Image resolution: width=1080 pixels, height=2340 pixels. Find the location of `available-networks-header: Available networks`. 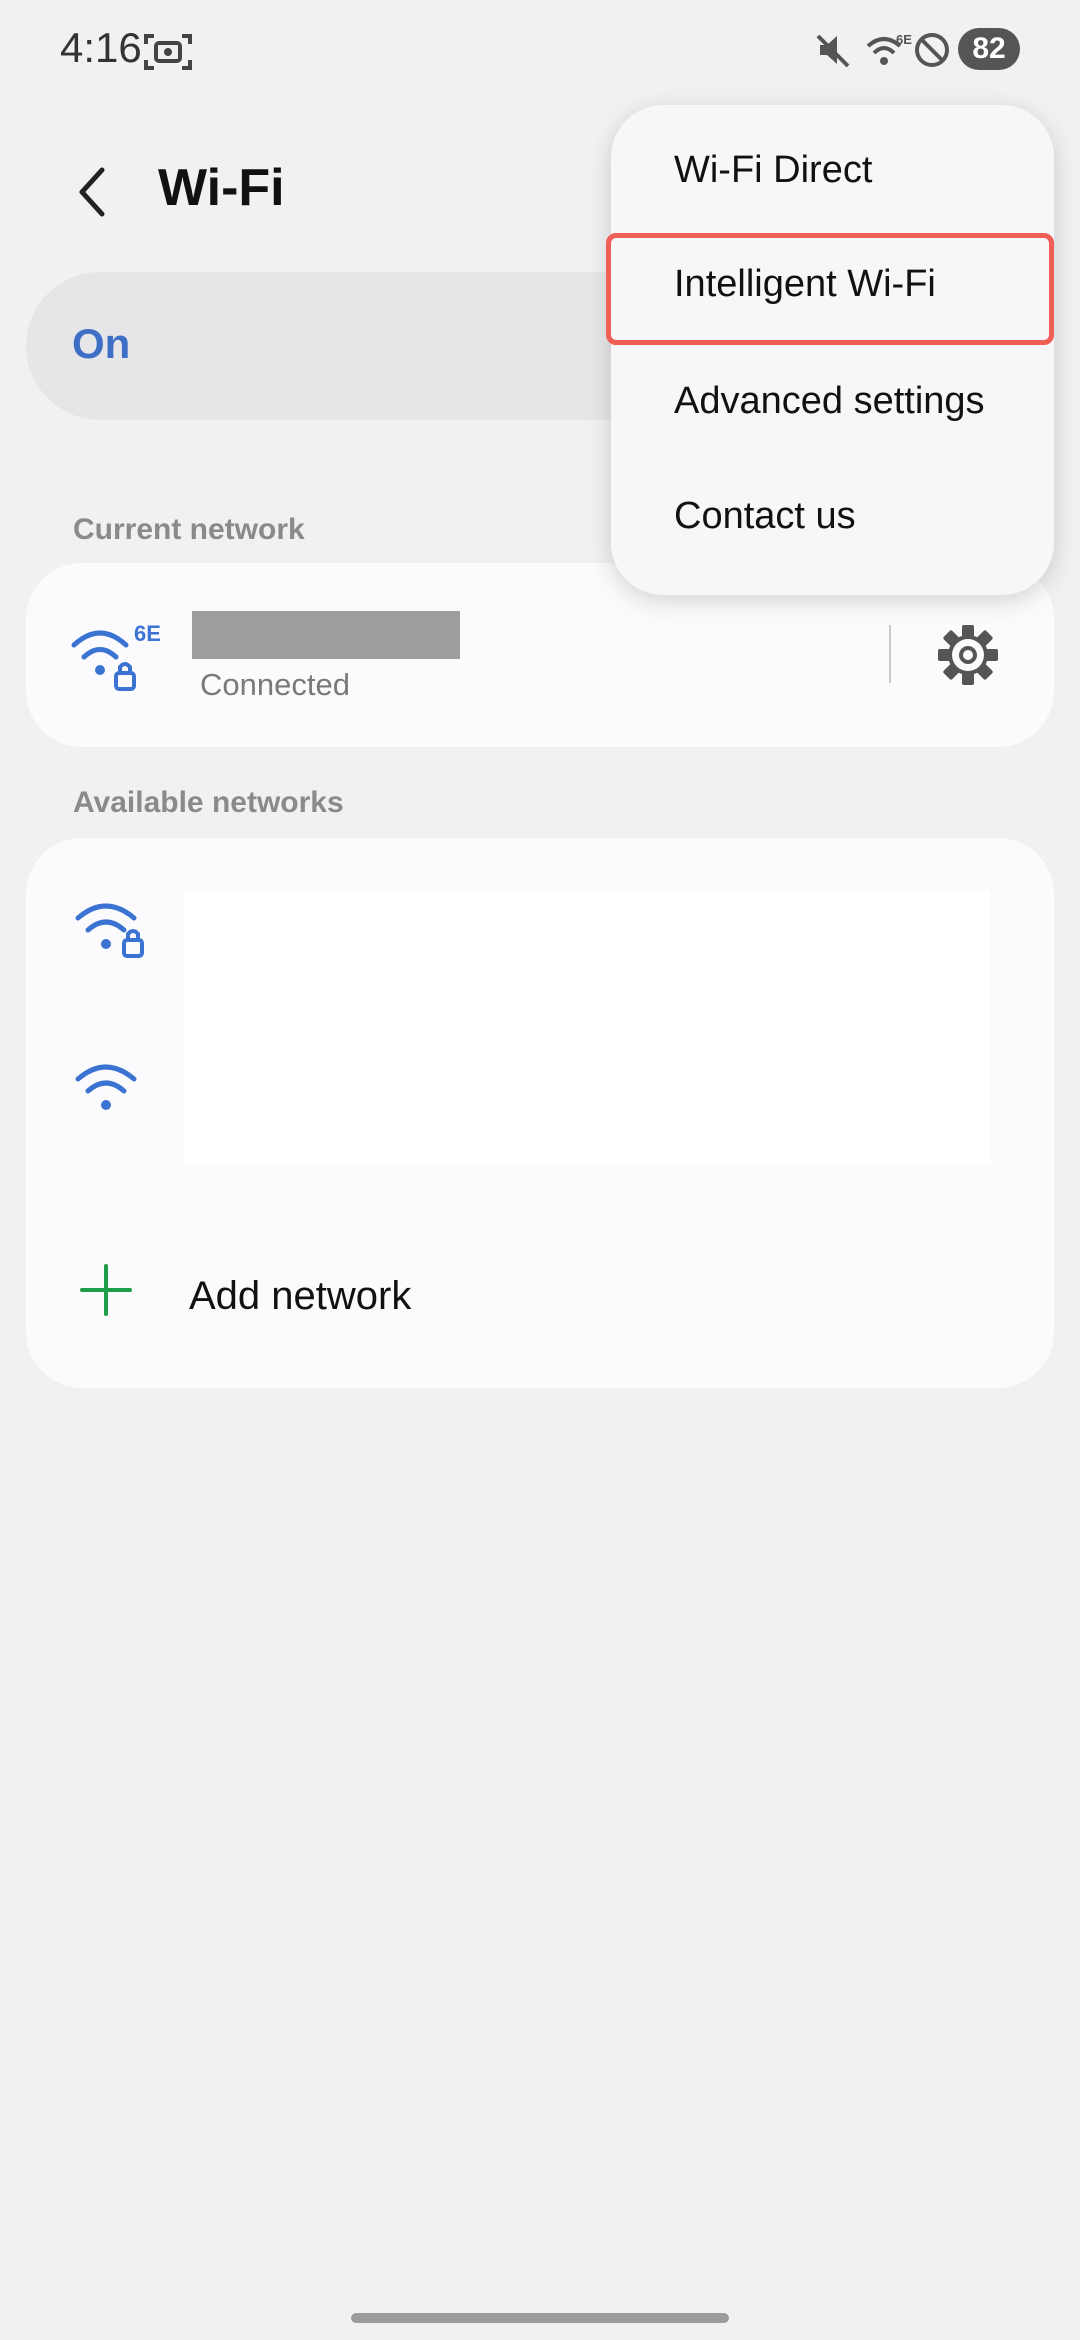

available-networks-header: Available networks is located at coordinates (208, 802).